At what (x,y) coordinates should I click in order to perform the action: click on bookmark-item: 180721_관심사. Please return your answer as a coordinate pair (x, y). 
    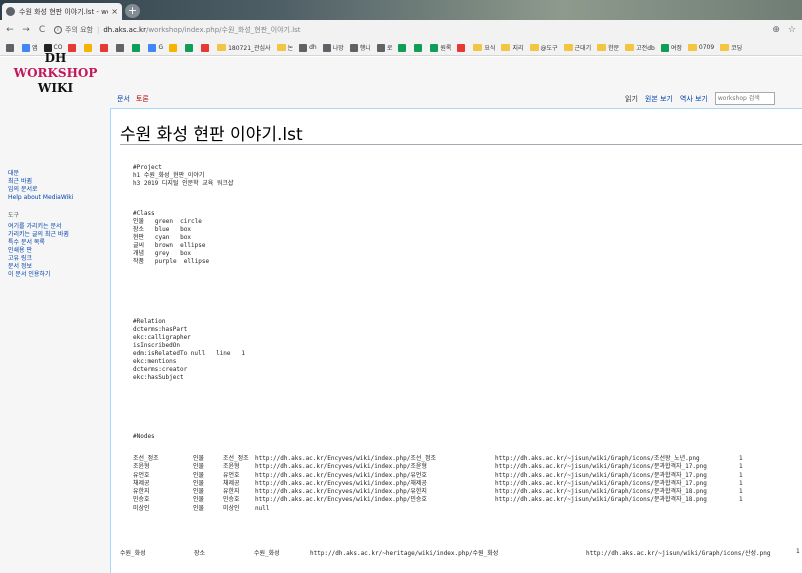
    Looking at the image, I should click on (244, 47).